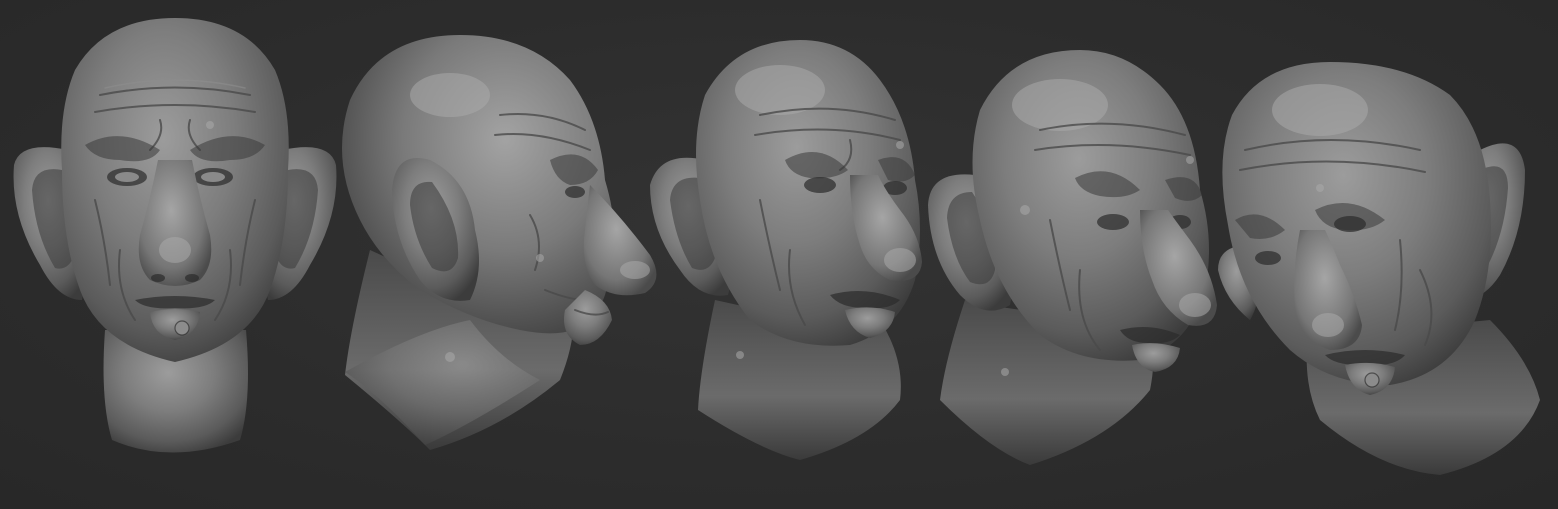 This screenshot has height=509, width=1558. What do you see at coordinates (786, 250) in the screenshot?
I see `bust-three-quarter-view` at bounding box center [786, 250].